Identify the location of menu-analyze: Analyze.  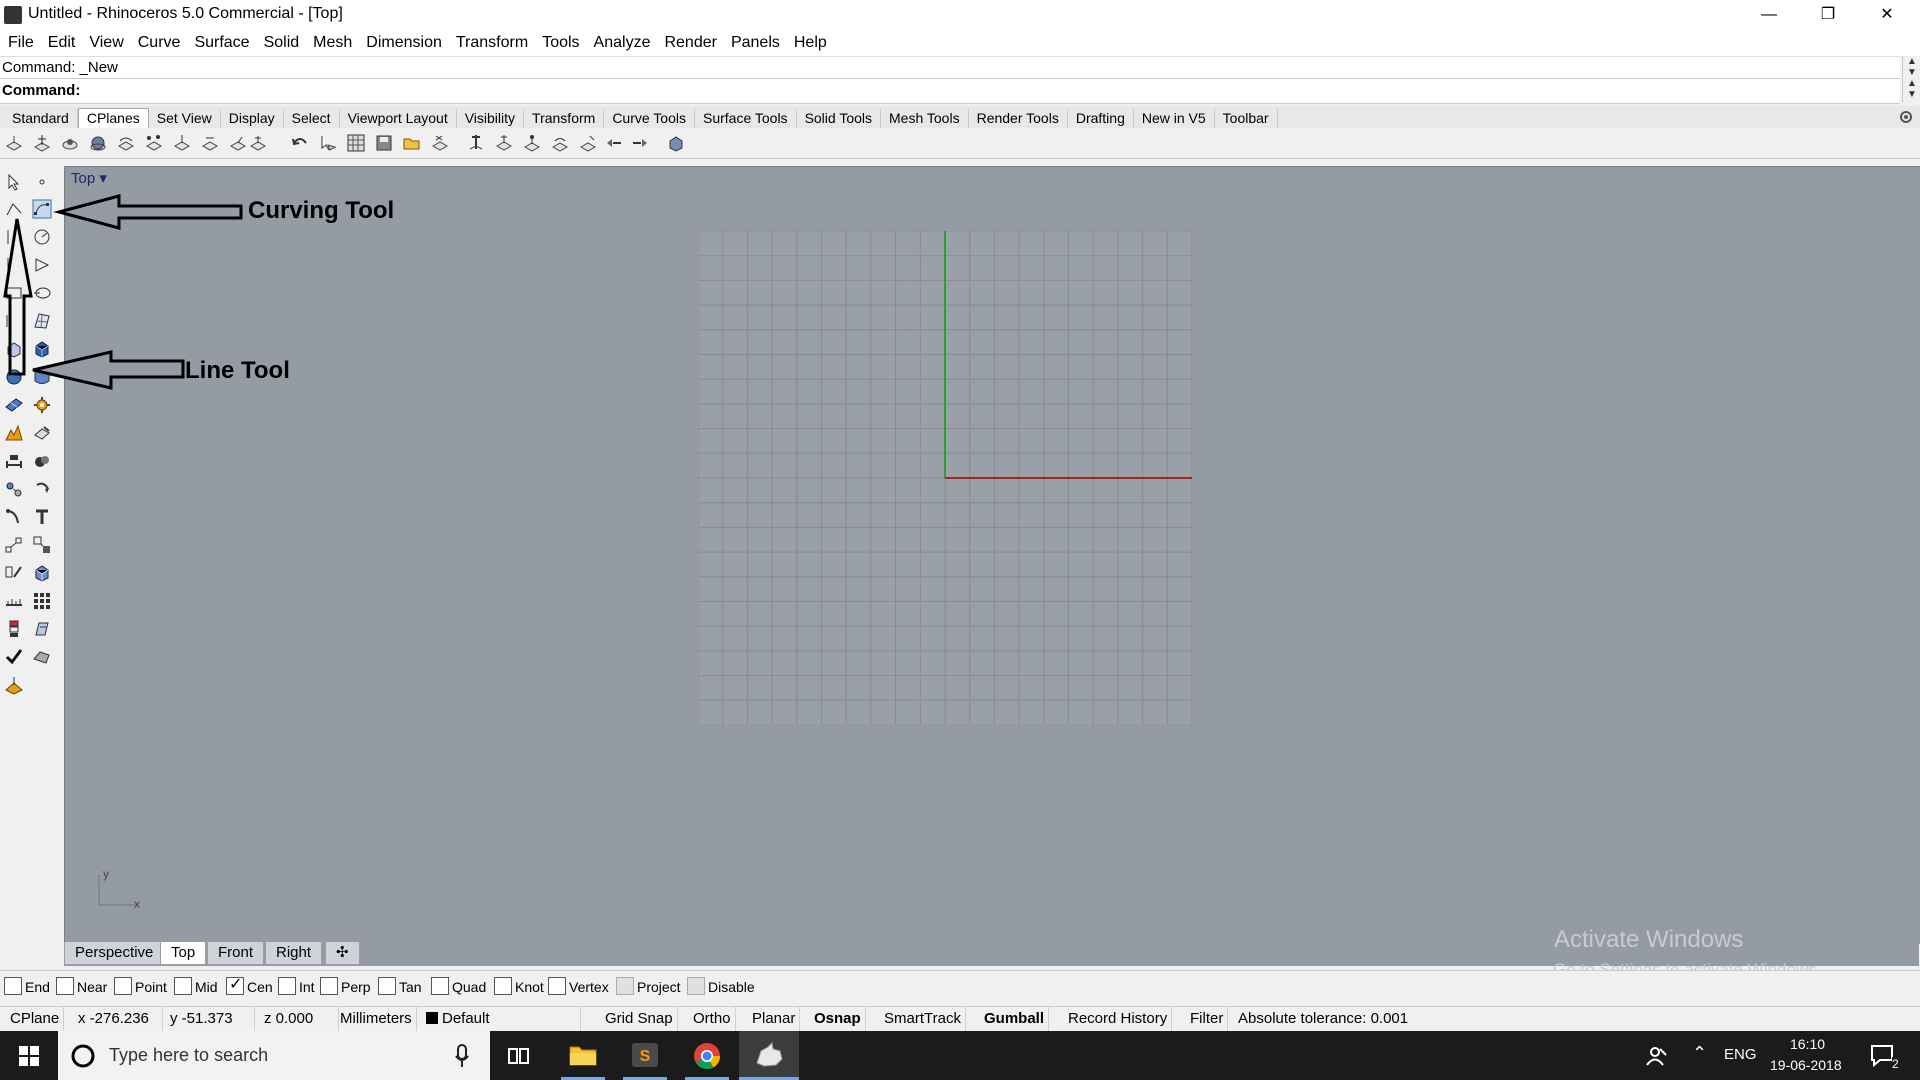
(622, 43).